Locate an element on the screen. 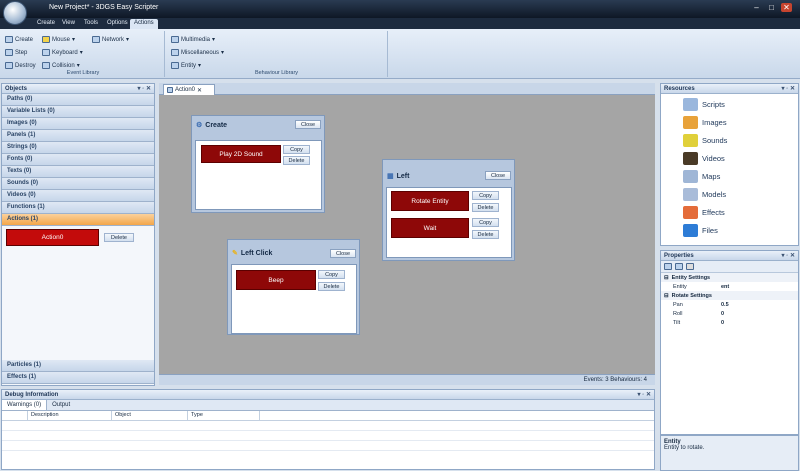 The image size is (800, 471). object-category-particles: Particles (1) is located at coordinates (78, 366).